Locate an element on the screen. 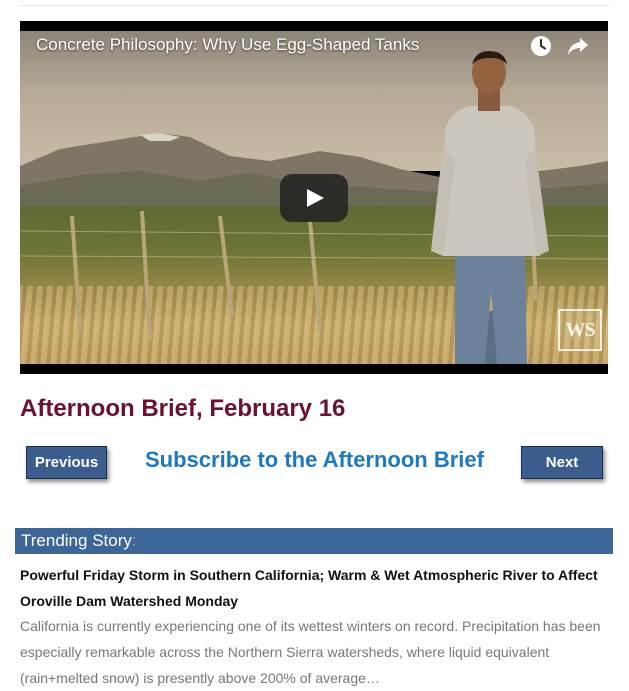 The image size is (629, 691). ws-watermark-logo: WS is located at coordinates (580, 330).